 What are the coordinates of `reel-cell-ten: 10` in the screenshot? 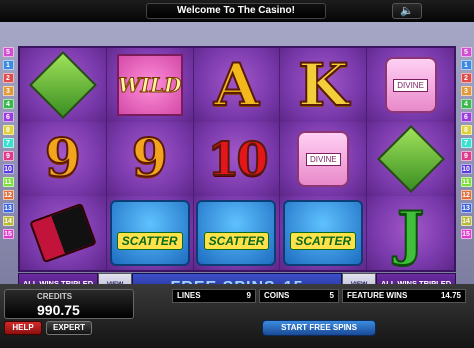 It's located at (236, 159).